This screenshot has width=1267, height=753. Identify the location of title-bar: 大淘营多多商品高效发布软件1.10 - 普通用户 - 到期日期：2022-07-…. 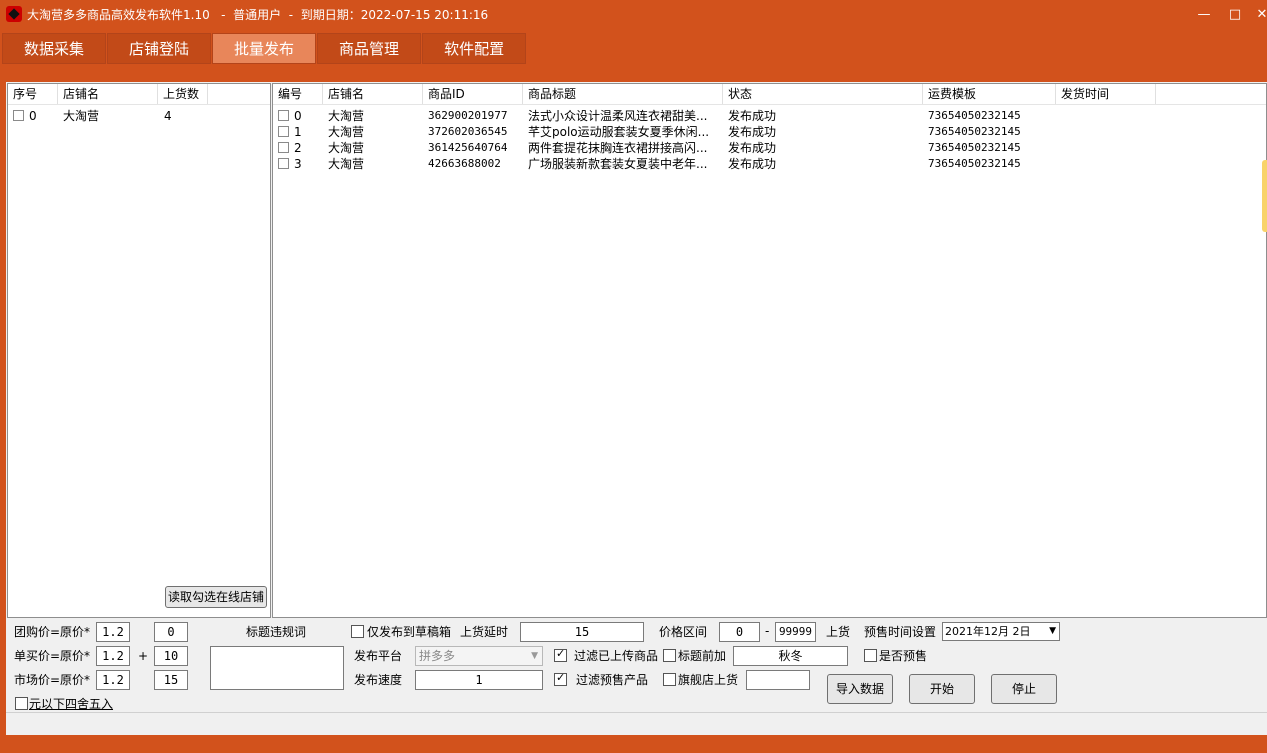
(633, 15).